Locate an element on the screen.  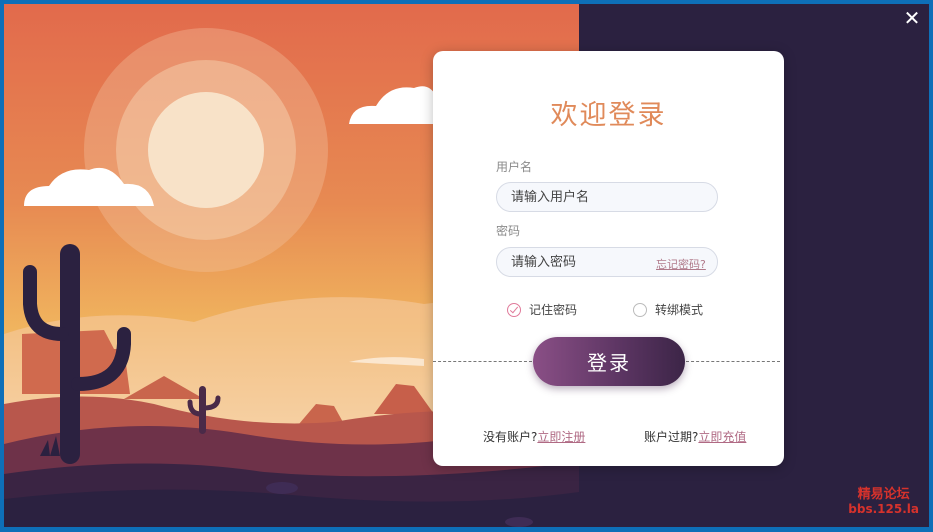
divider-right is located at coordinates (733, 361).